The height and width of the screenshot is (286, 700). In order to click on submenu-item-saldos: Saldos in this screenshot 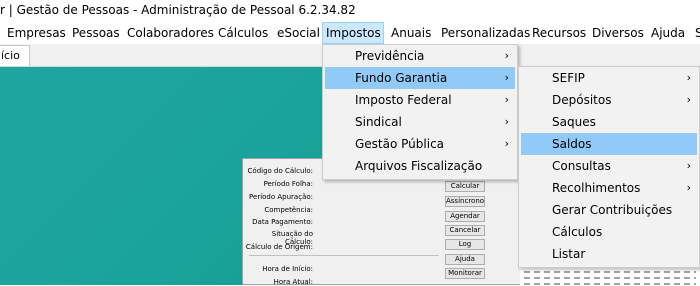, I will do `click(609, 144)`.